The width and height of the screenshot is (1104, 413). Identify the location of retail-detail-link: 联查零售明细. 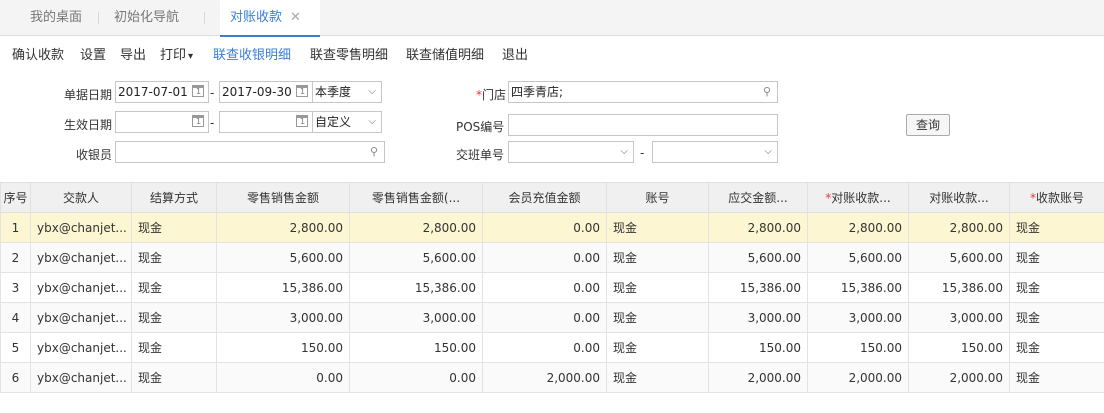
(349, 53).